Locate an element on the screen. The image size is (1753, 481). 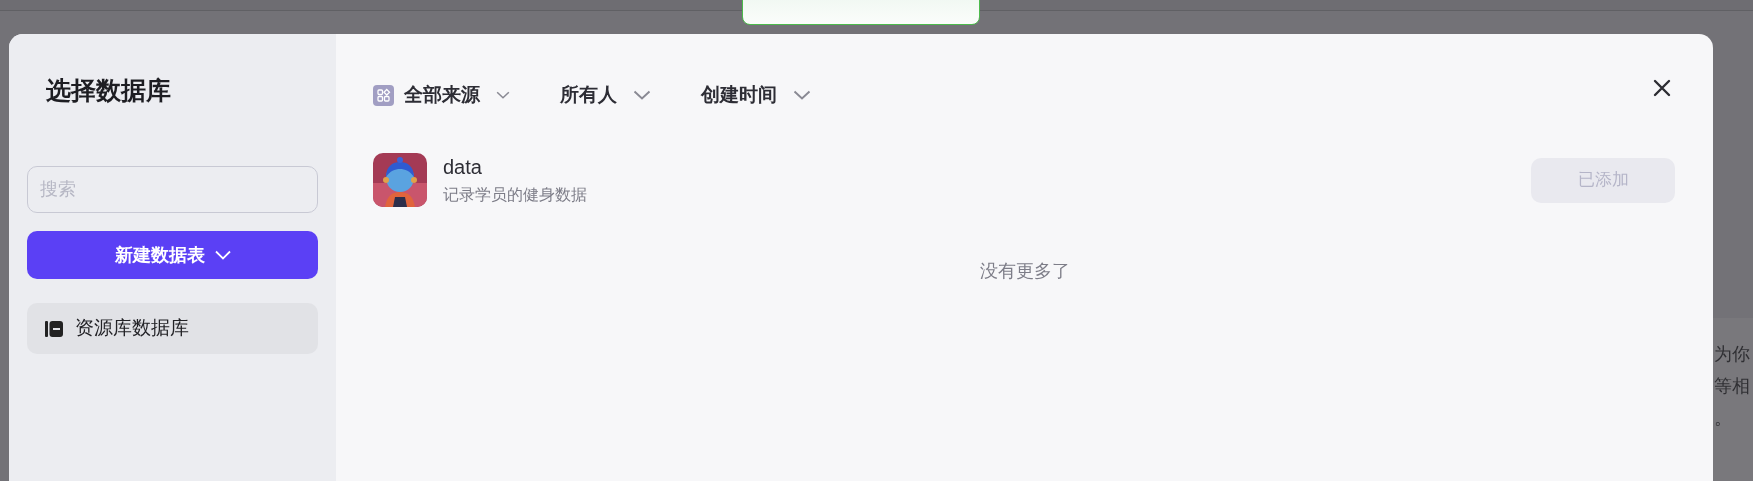
database-item: 资源库数据库 is located at coordinates (172, 328).